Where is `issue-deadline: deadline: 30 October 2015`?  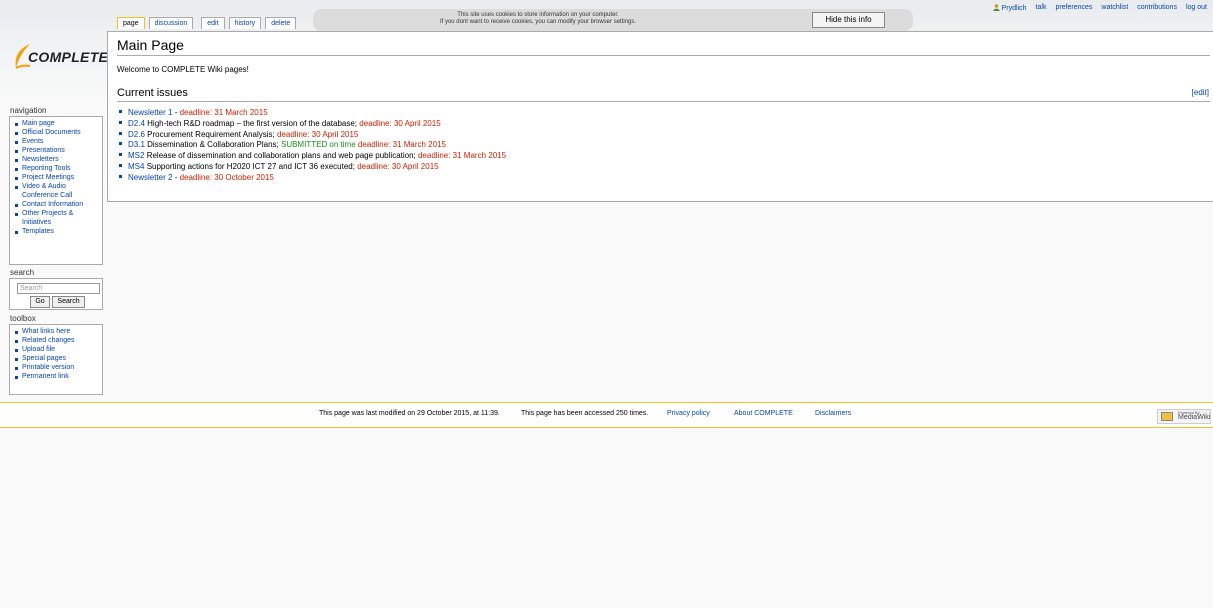
issue-deadline: deadline: 30 October 2015 is located at coordinates (226, 177).